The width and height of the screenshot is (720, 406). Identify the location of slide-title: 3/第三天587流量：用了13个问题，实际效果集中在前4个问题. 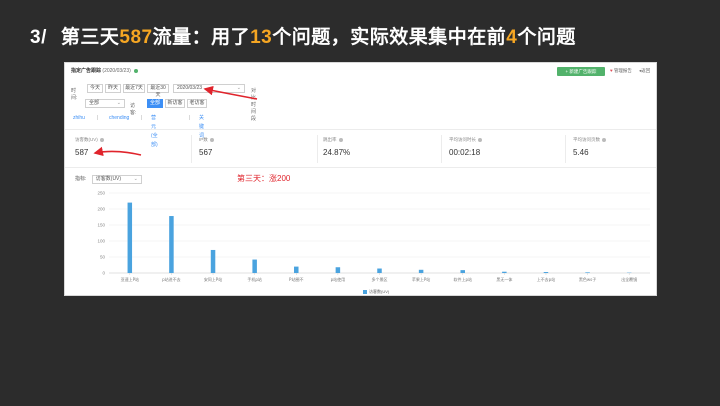
(303, 35).